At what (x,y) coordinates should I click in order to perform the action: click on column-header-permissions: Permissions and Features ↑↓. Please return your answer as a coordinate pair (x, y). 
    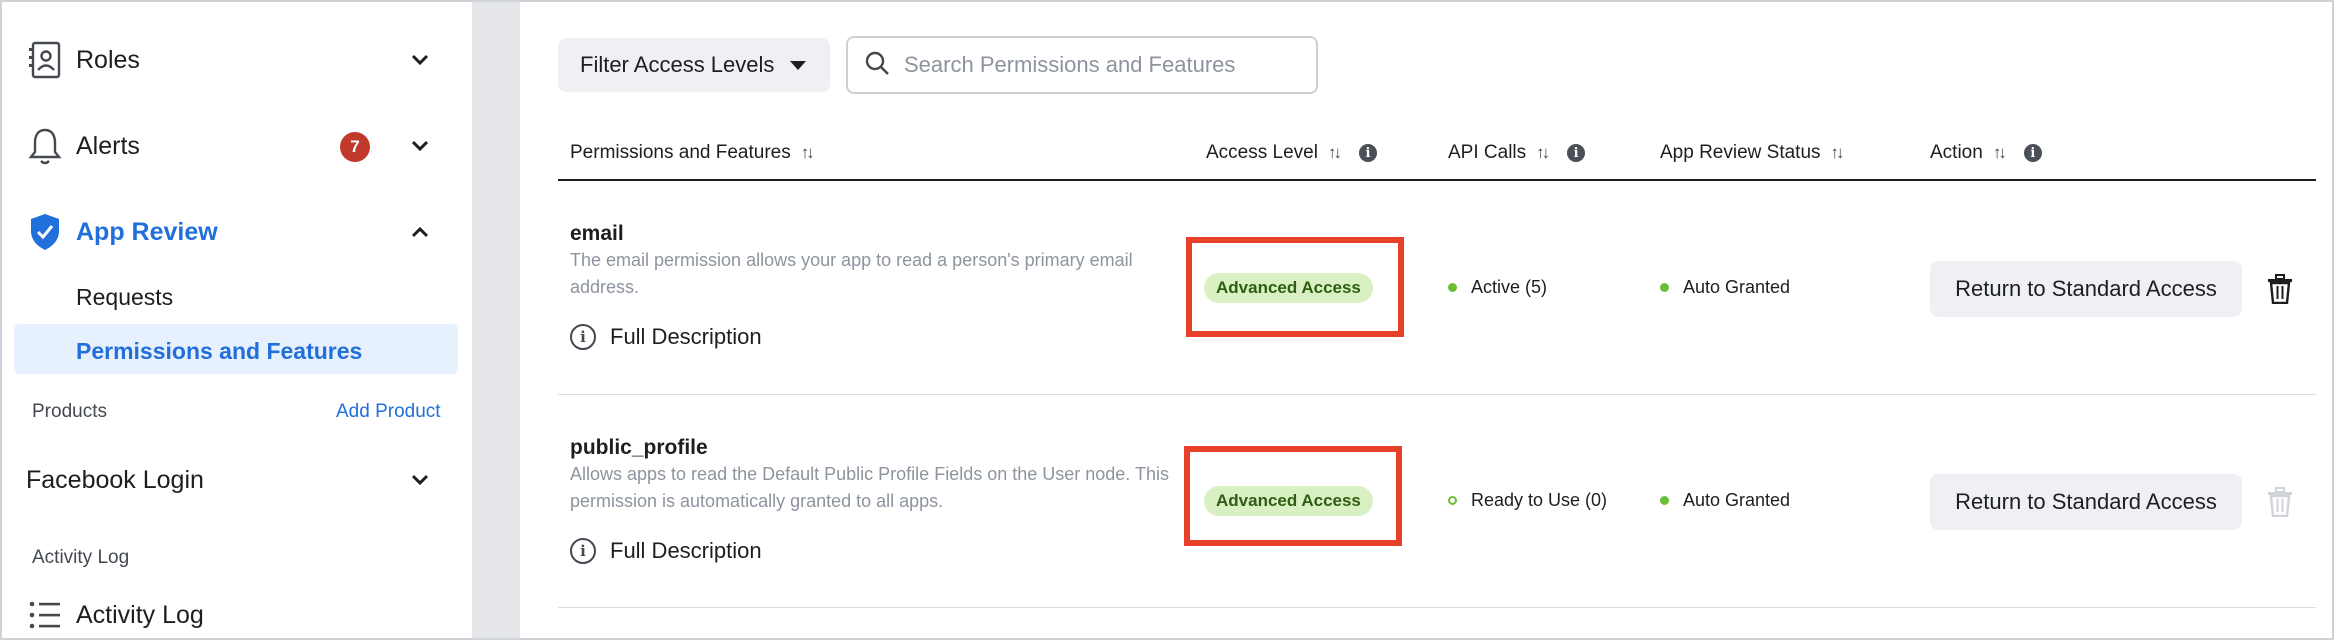
    Looking at the image, I should click on (692, 153).